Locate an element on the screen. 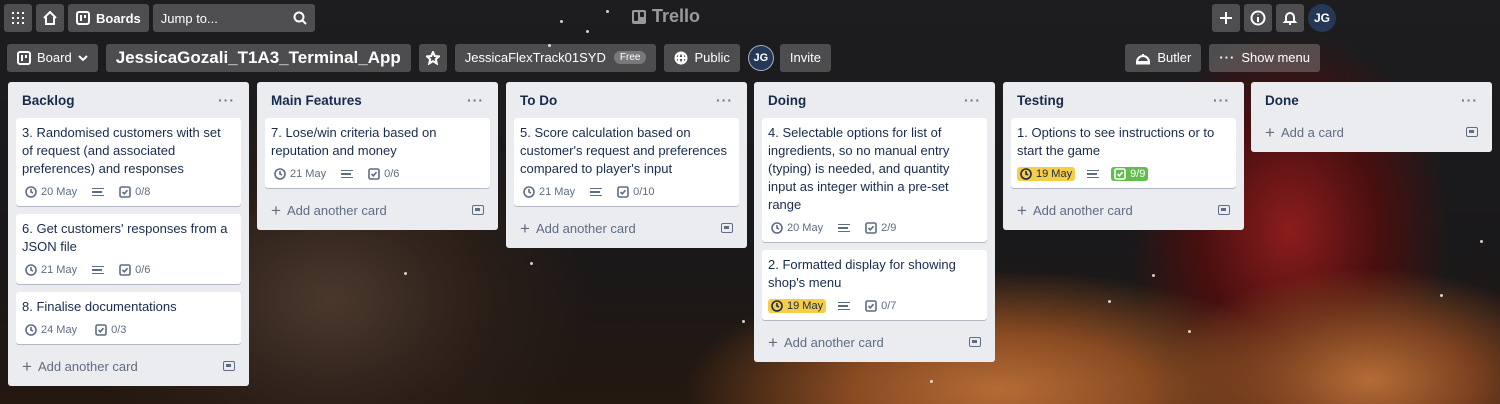  list-title: Doing is located at coordinates (787, 100).